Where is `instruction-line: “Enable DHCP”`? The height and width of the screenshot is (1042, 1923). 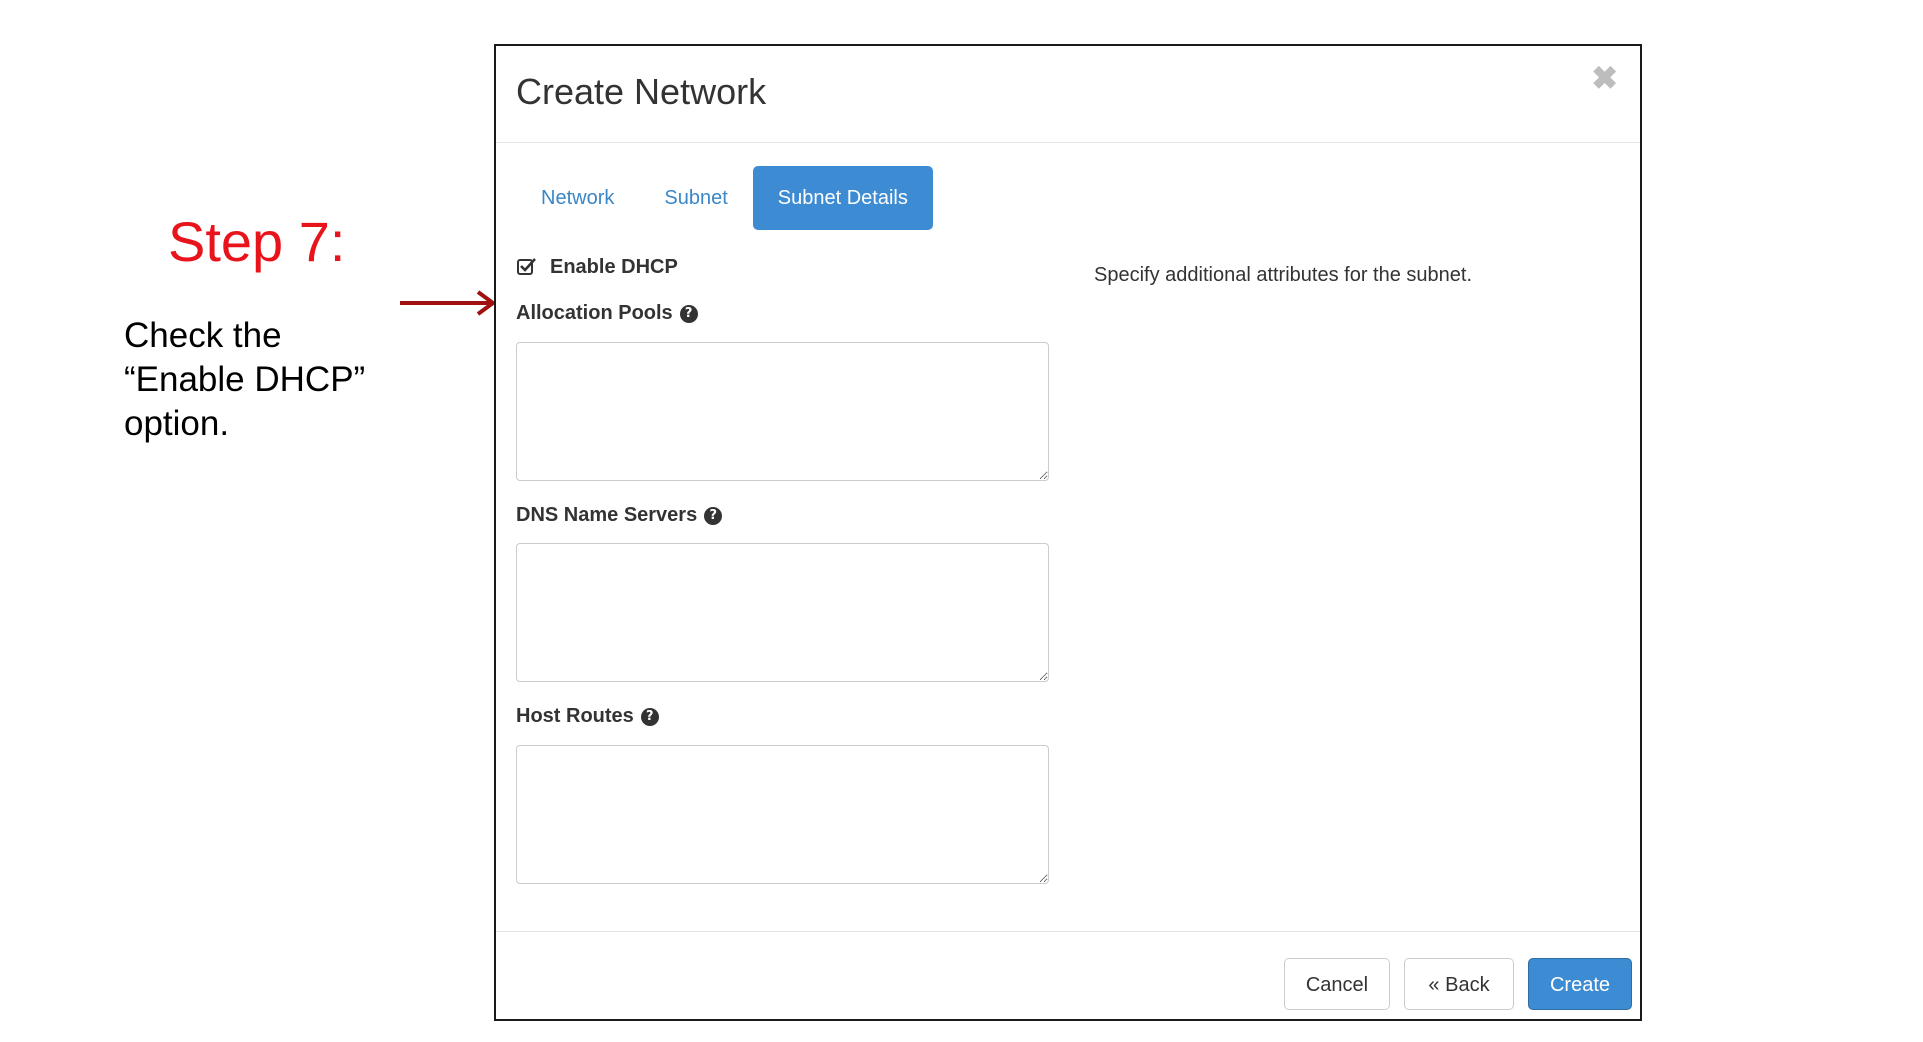 instruction-line: “Enable DHCP” is located at coordinates (245, 379).